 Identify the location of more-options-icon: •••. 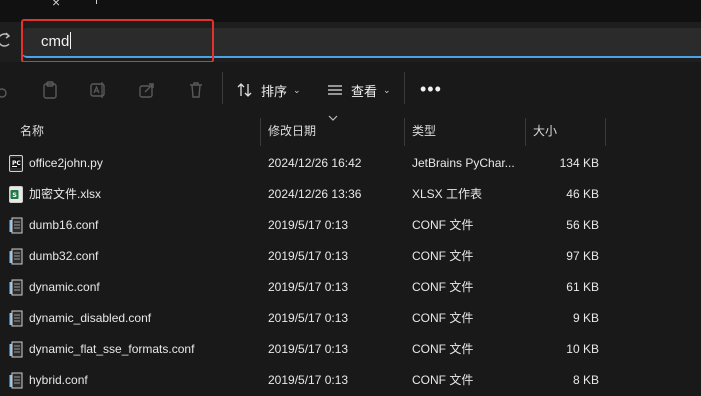
(431, 89).